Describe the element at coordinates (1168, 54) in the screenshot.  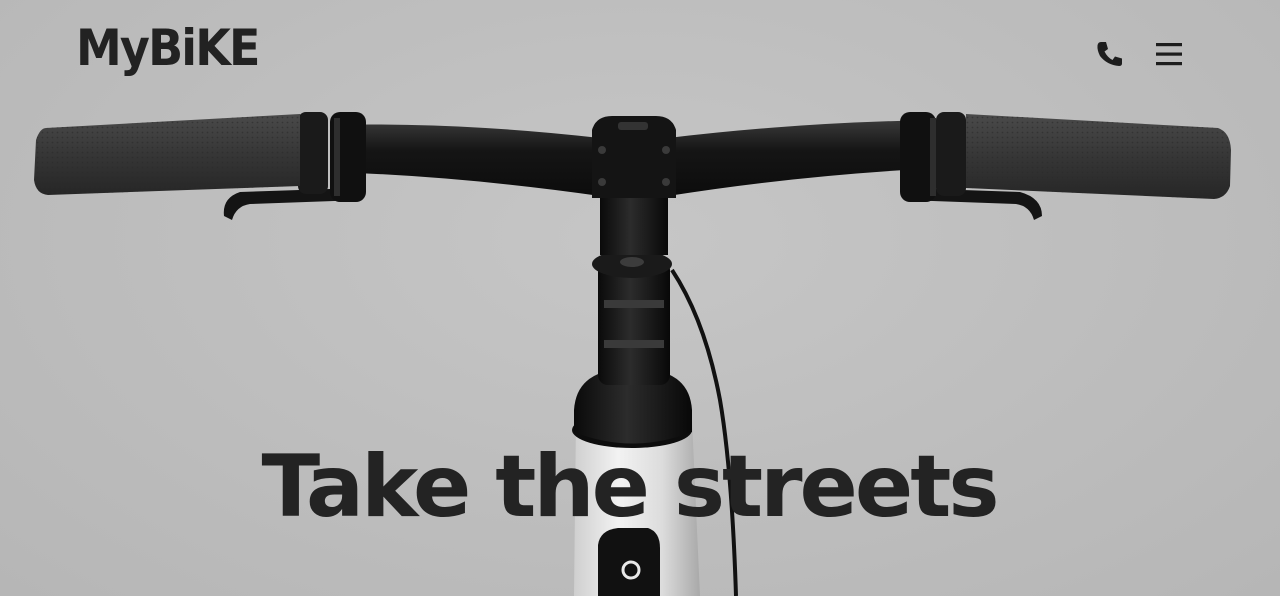
I see `hamburger-menu-icon` at that location.